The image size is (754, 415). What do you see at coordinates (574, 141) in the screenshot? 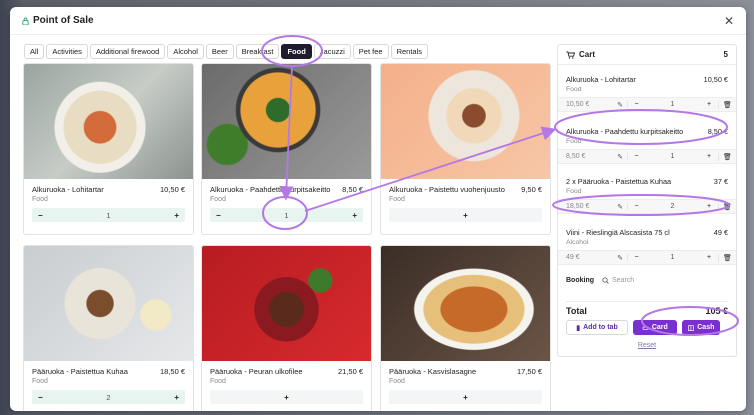
I see `cart-item-category: Food` at bounding box center [574, 141].